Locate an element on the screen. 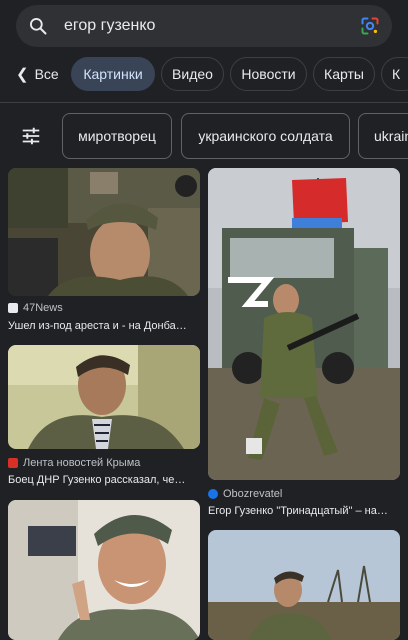  tab-video-label: Видео is located at coordinates (192, 74).